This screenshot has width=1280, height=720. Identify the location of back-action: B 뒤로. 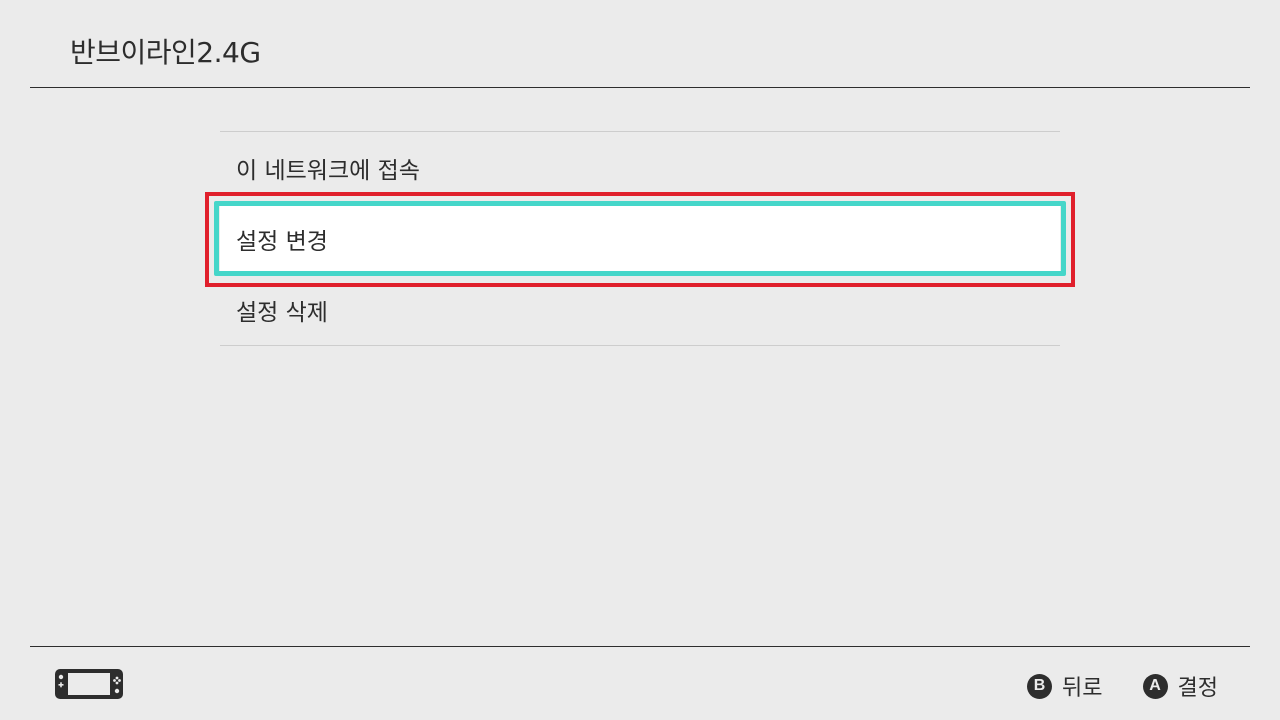
(1065, 686).